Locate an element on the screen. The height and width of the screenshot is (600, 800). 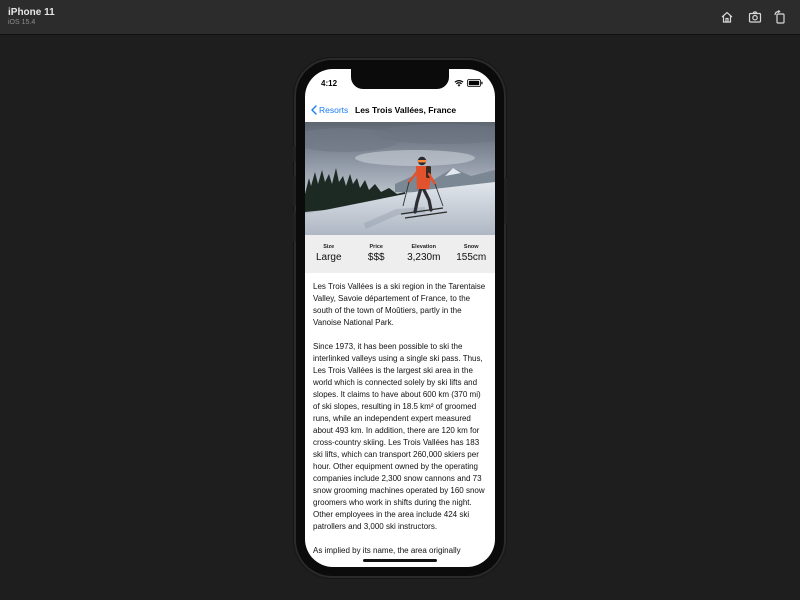
wifi-icon is located at coordinates (459, 83).